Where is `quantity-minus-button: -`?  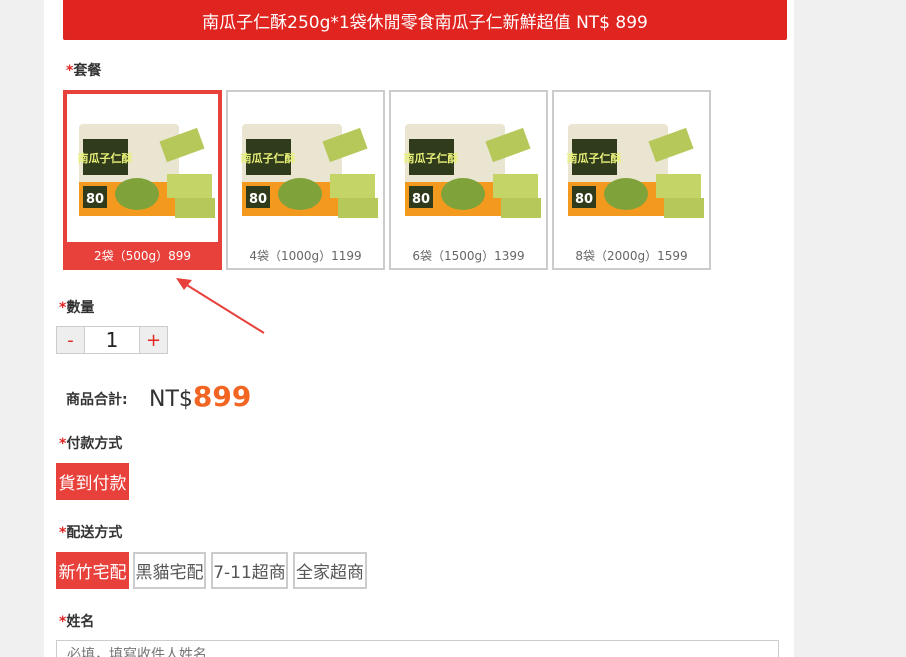 quantity-minus-button: - is located at coordinates (70, 340).